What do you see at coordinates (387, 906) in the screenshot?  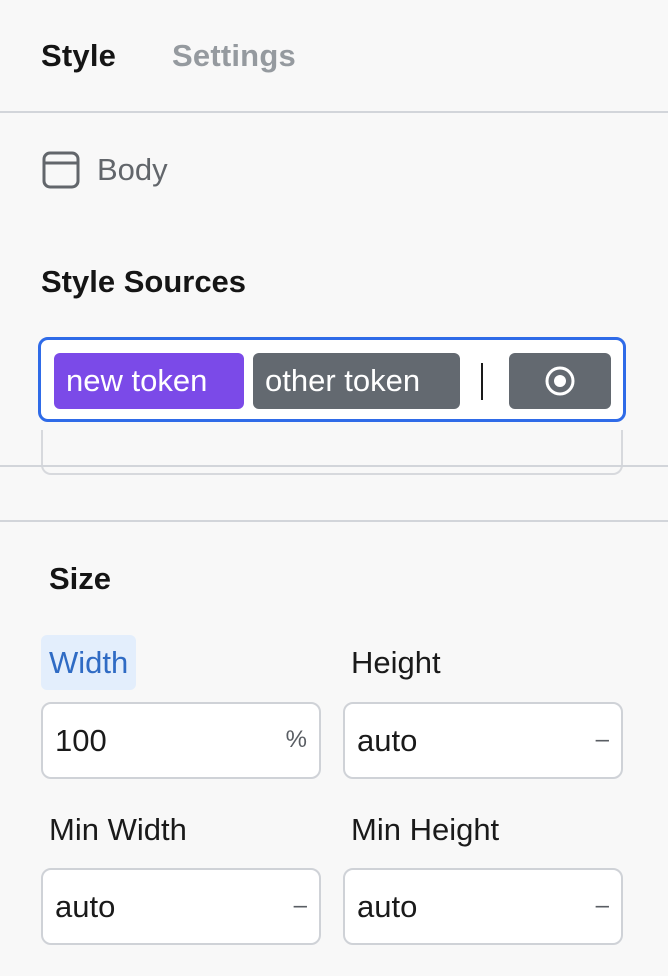 I see `min-height-value: auto` at bounding box center [387, 906].